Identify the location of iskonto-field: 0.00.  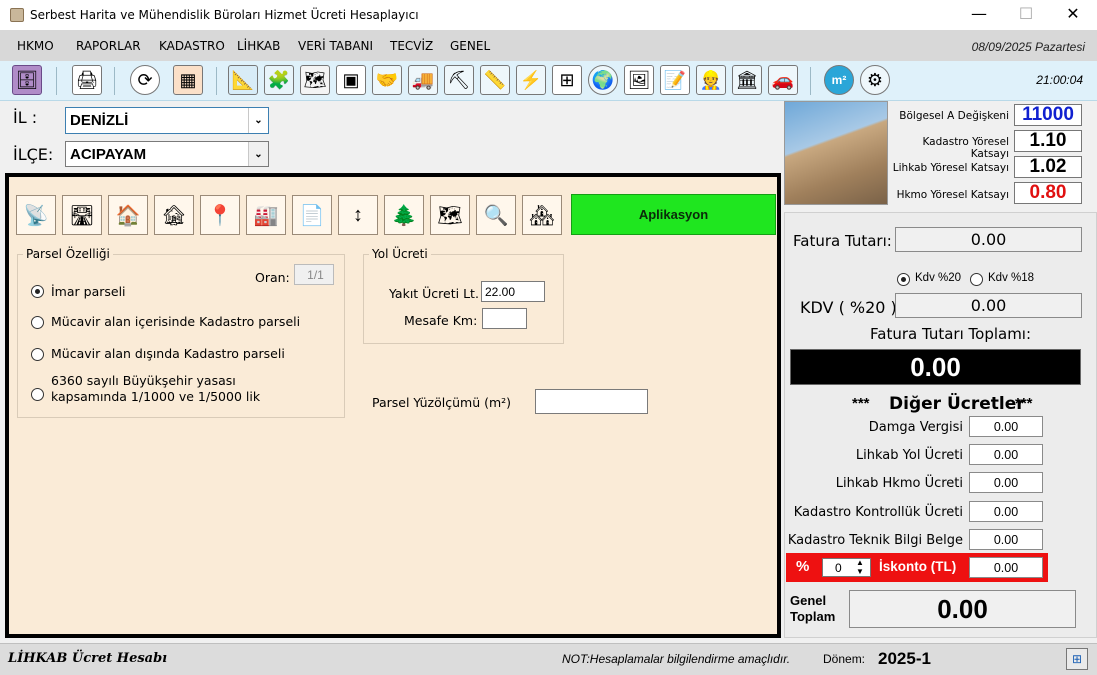
(1006, 567).